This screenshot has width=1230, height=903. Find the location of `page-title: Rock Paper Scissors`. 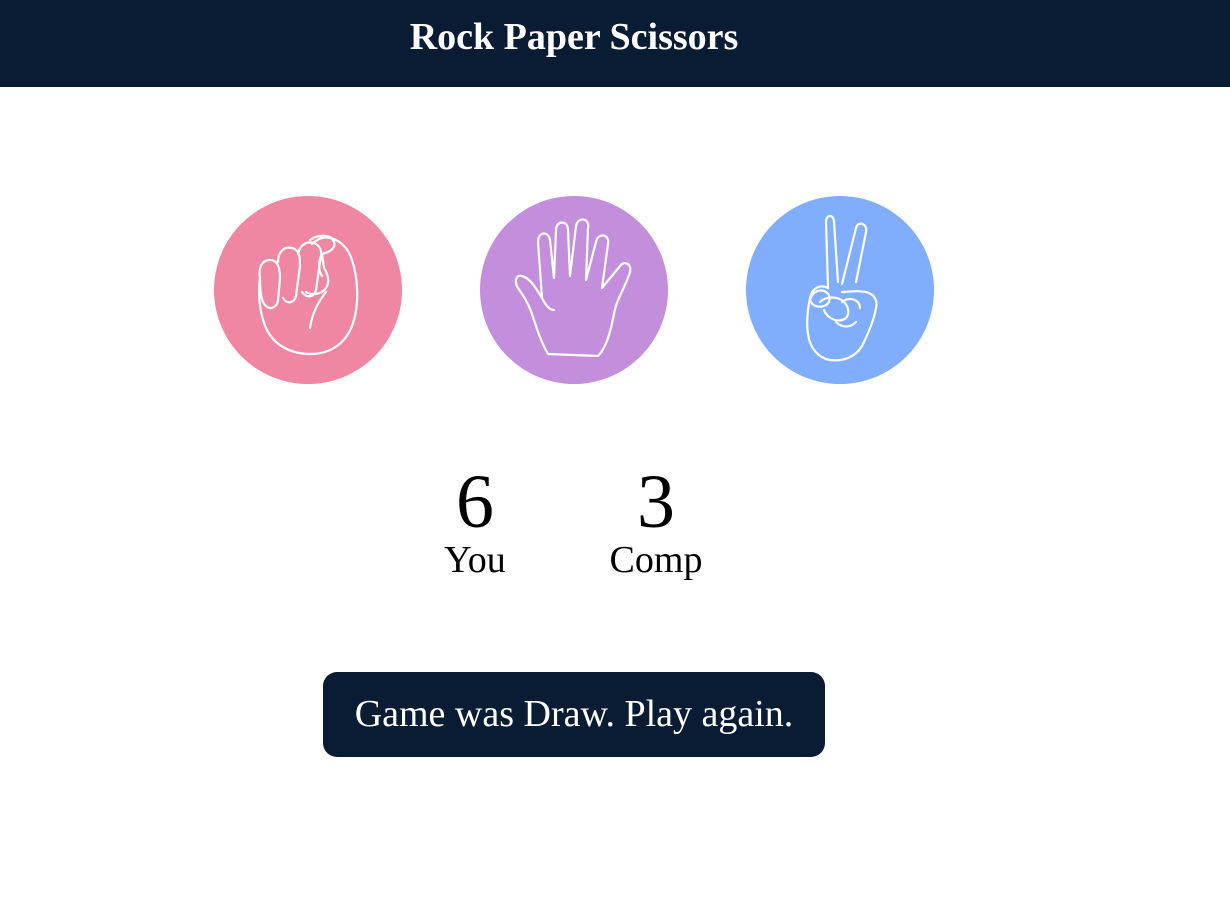

page-title: Rock Paper Scissors is located at coordinates (574, 37).